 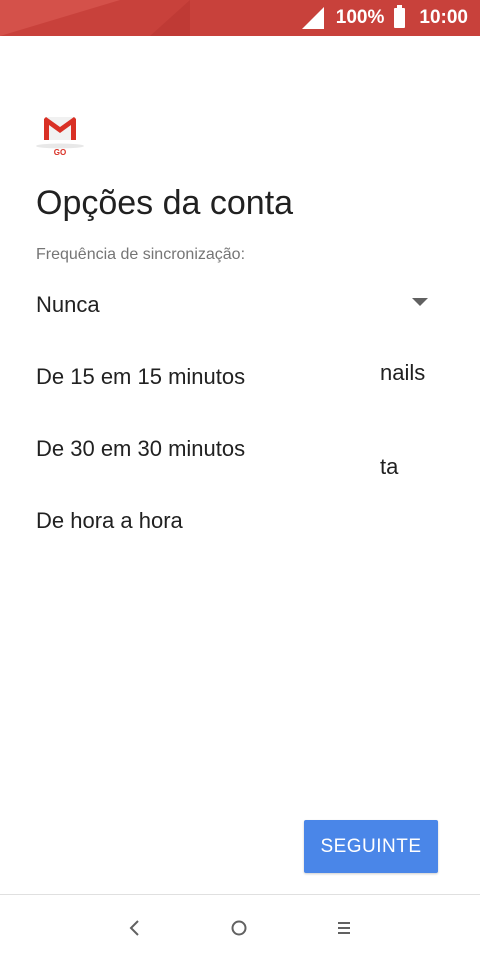 I want to click on back-icon, so click(x=135, y=928).